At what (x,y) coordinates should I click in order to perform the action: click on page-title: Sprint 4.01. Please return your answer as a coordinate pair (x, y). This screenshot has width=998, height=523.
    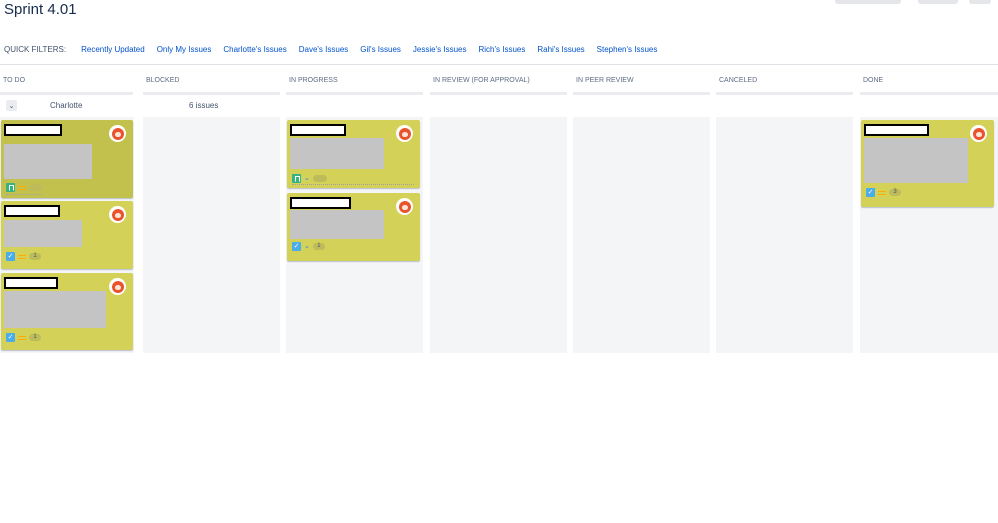
    Looking at the image, I should click on (40, 9).